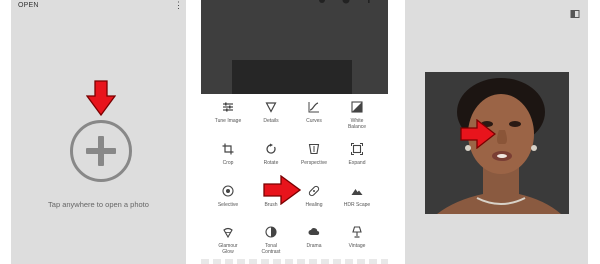 The width and height of the screenshot is (600, 264). I want to click on tool-label: Crop, so click(228, 163).